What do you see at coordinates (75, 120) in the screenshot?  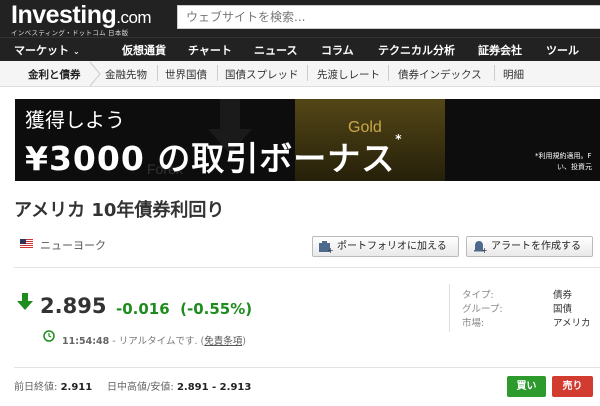 I see `banner-headline: 獲得しよう` at bounding box center [75, 120].